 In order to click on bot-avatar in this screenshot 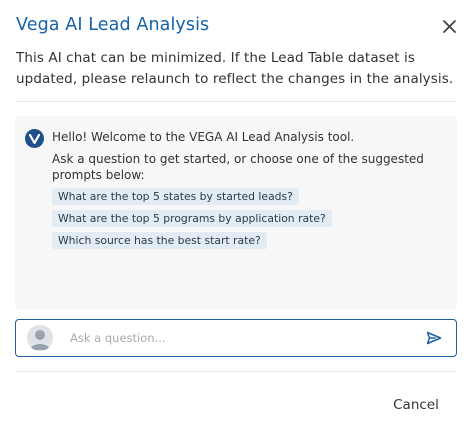, I will do `click(34, 138)`.